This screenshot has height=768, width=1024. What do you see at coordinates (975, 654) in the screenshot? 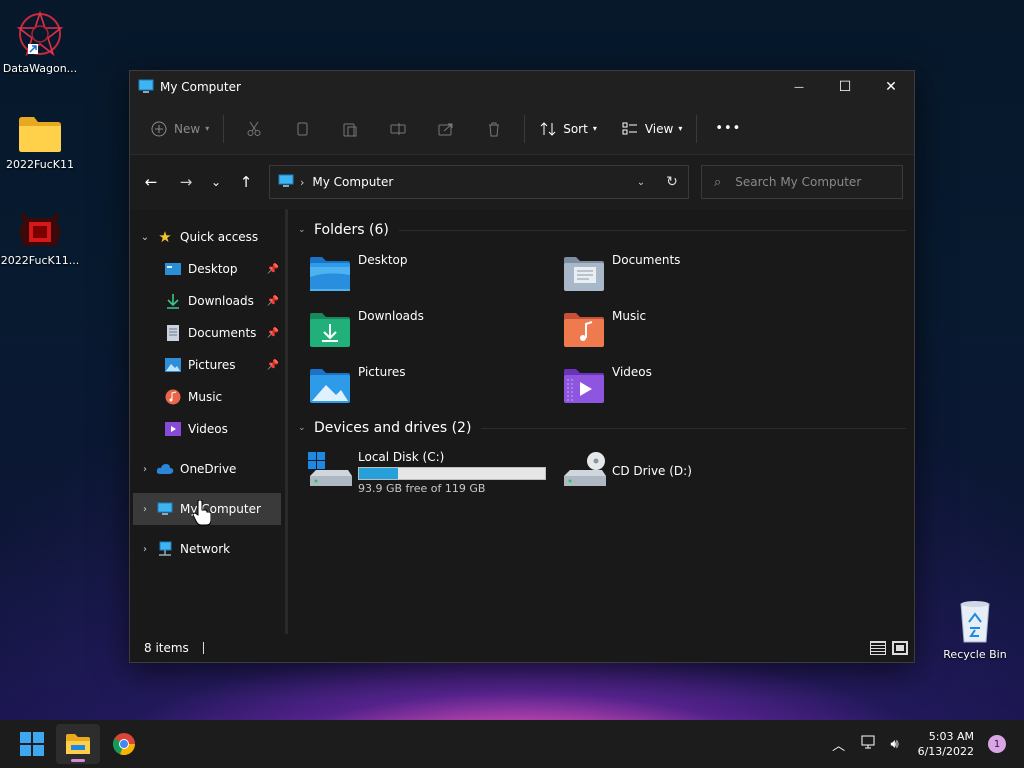
I see `desktop-icon-label: Recycle Bin` at bounding box center [975, 654].